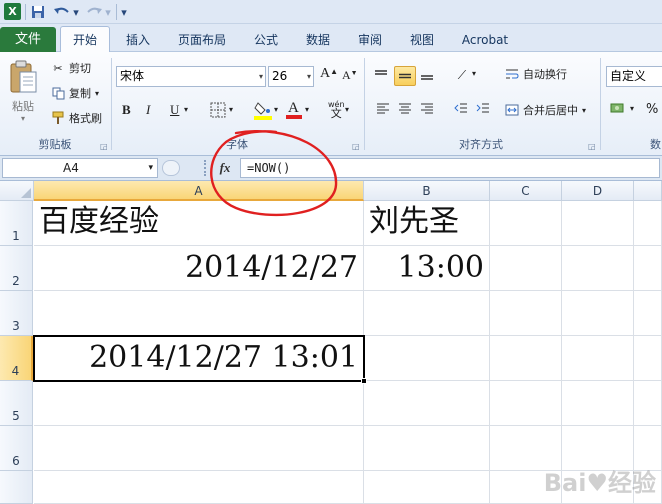  I want to click on cell-d3, so click(598, 313).